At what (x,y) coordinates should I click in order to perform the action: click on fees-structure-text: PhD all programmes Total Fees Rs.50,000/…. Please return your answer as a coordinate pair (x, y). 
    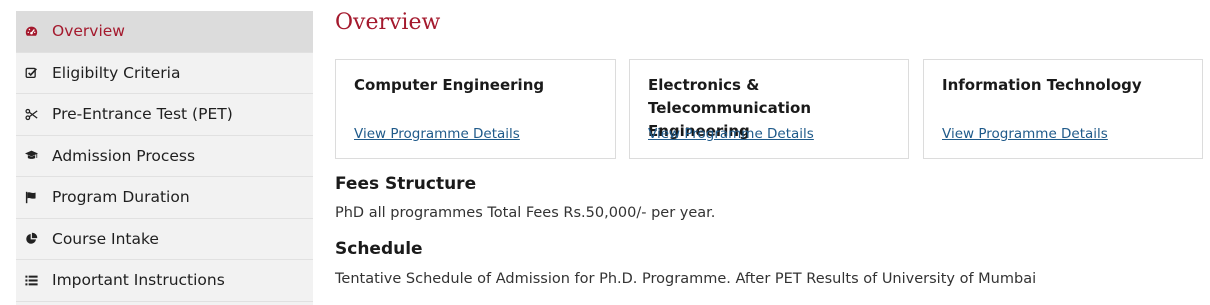
    Looking at the image, I should click on (525, 213).